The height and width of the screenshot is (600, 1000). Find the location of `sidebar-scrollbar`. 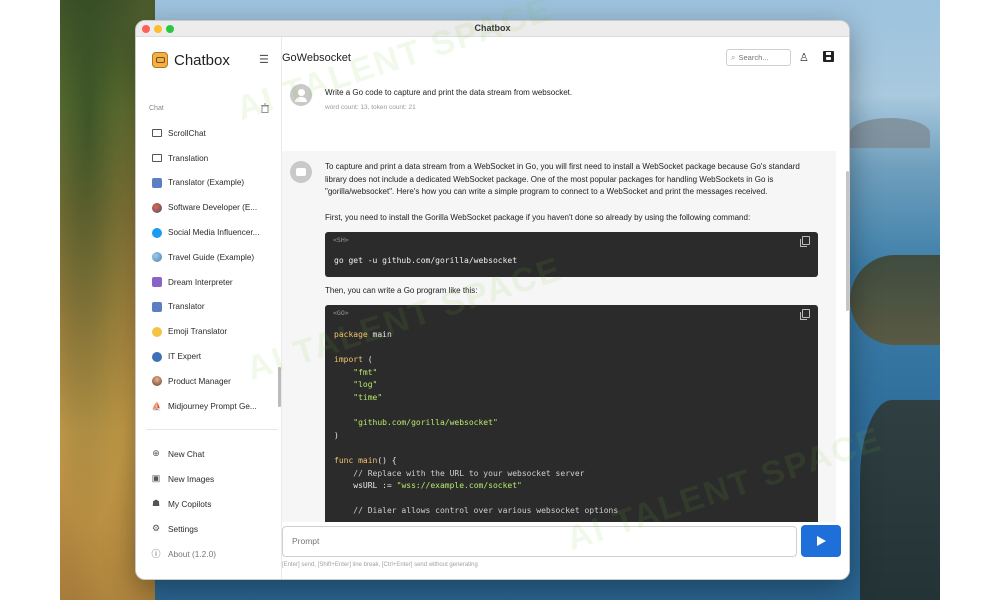

sidebar-scrollbar is located at coordinates (279, 387).